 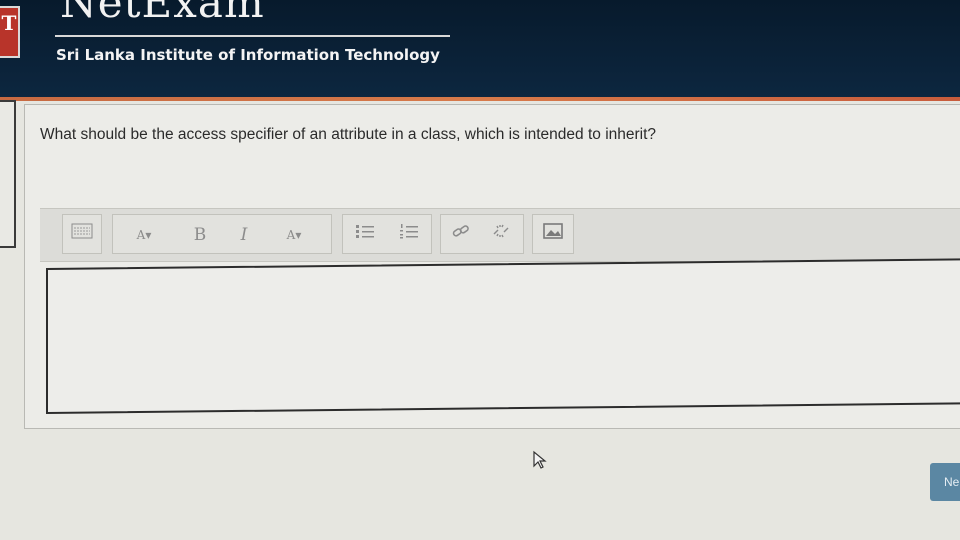 What do you see at coordinates (141, 235) in the screenshot?
I see `font-size-label: A` at bounding box center [141, 235].